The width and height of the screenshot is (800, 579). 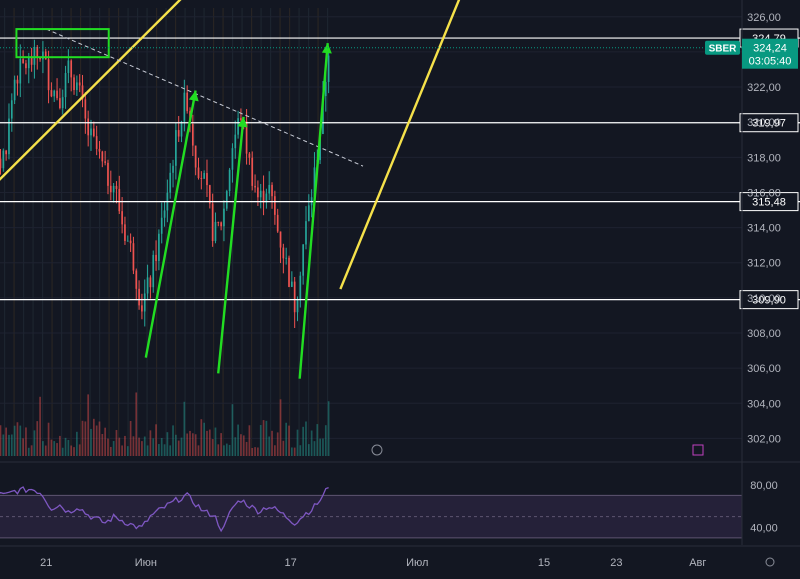 I want to click on price-tick-label: 304,00, so click(x=764, y=404).